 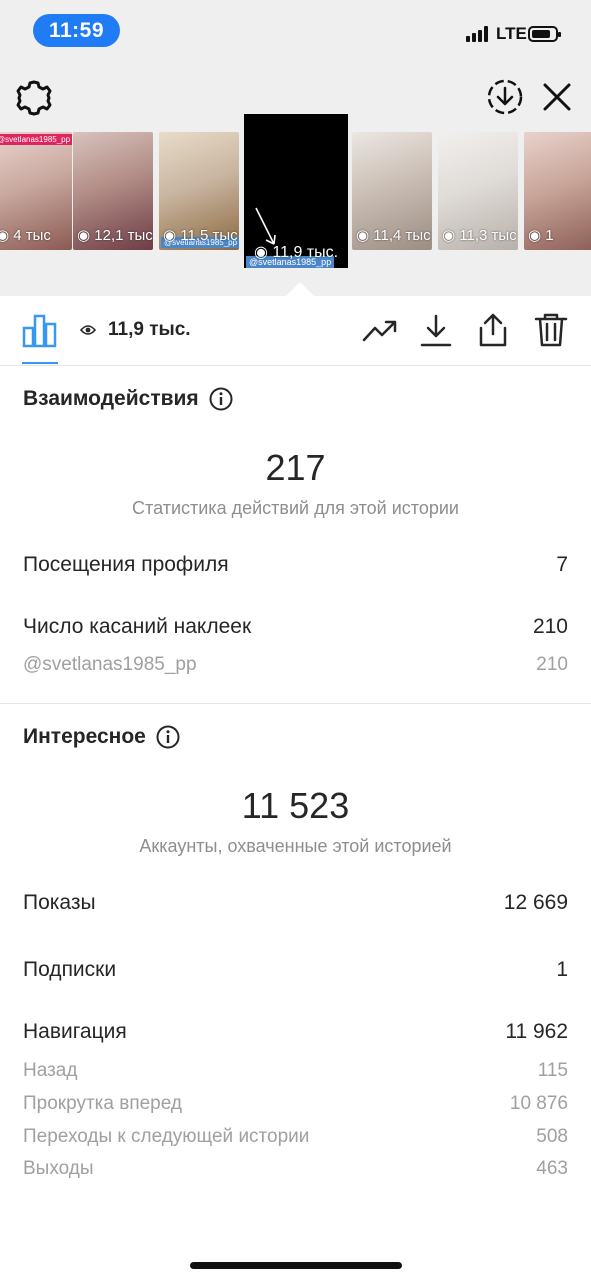 I want to click on trending-icon, so click(x=380, y=330).